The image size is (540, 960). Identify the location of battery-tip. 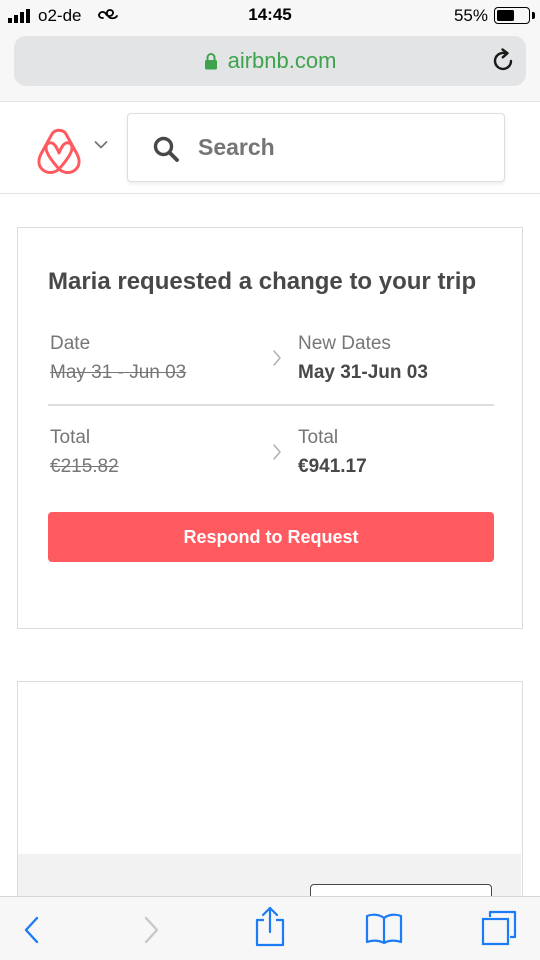
(533, 15).